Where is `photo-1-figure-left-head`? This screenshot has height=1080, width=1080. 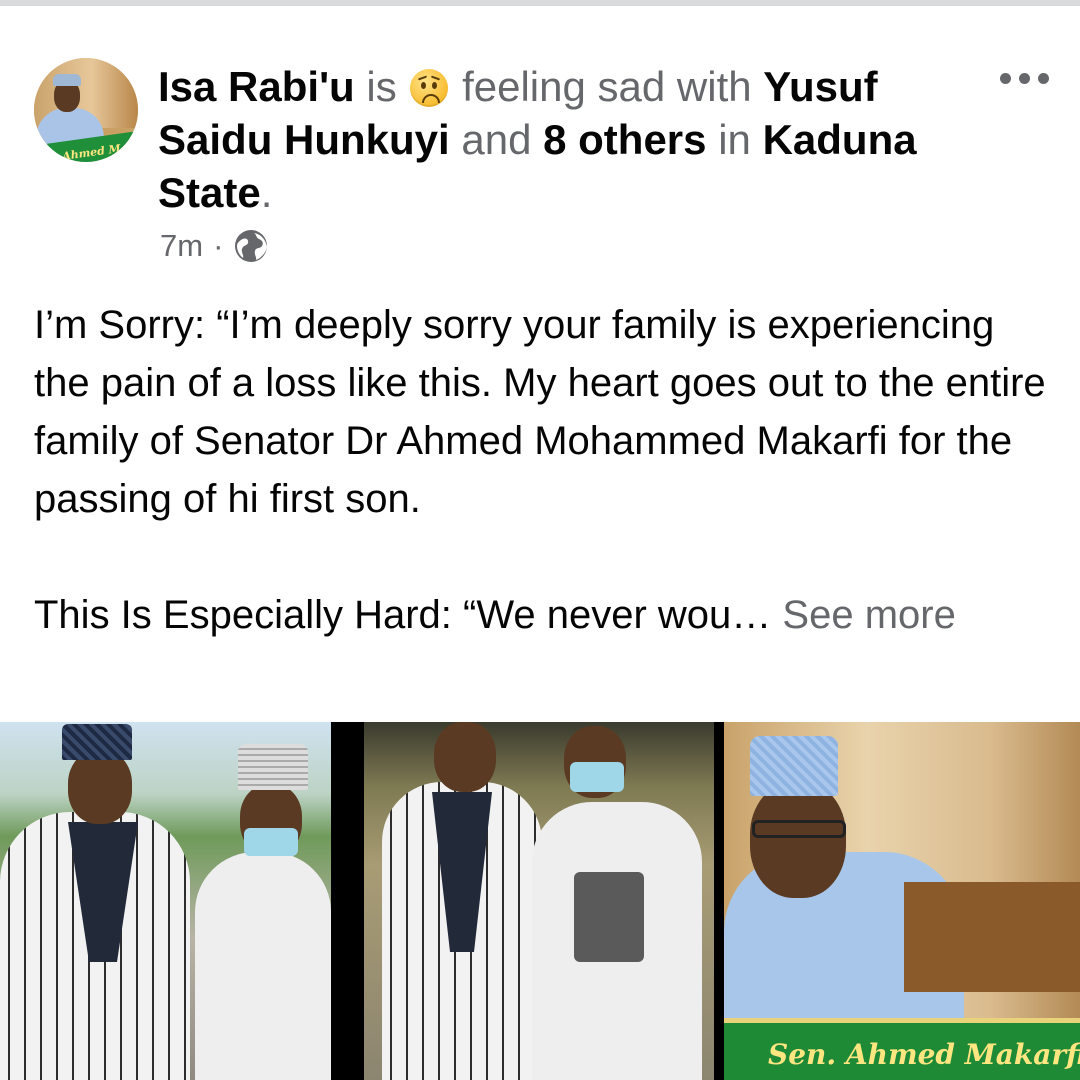 photo-1-figure-left-head is located at coordinates (100, 787).